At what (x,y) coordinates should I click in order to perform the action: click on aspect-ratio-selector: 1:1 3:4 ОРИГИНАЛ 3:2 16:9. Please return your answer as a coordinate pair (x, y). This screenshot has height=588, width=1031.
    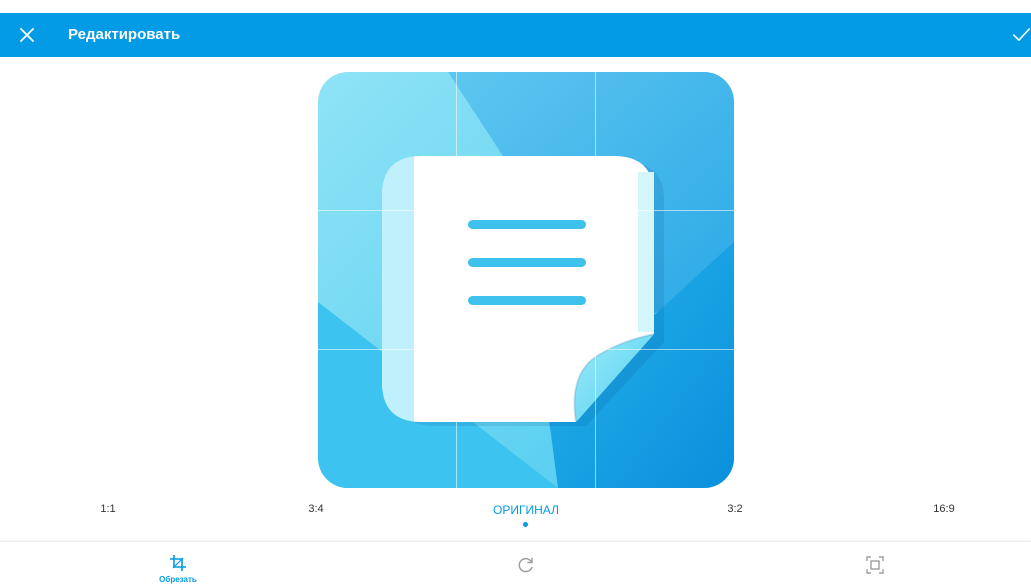
    Looking at the image, I should click on (515, 514).